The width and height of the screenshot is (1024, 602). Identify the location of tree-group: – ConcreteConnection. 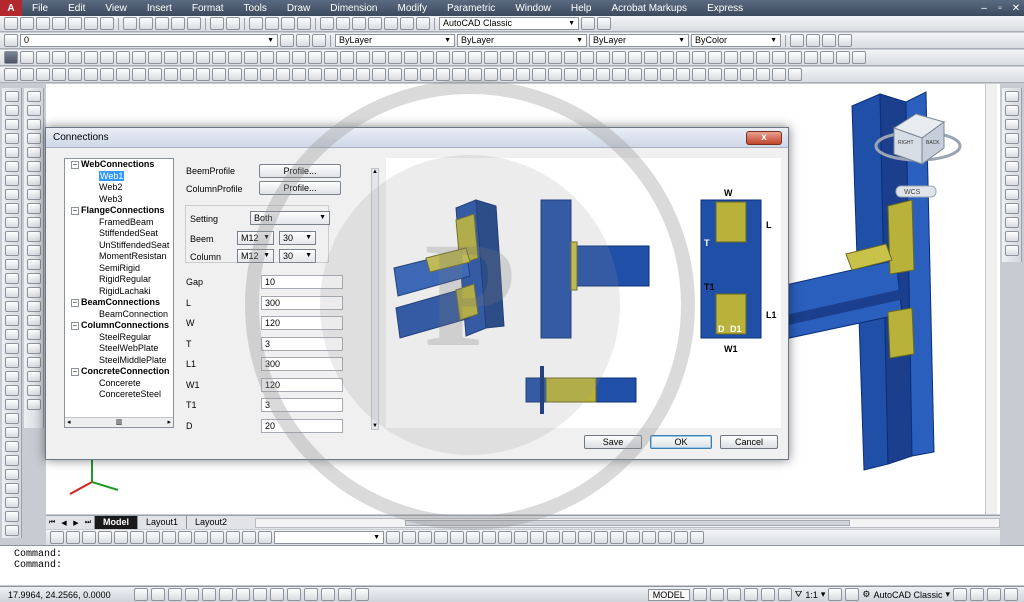
(119, 372).